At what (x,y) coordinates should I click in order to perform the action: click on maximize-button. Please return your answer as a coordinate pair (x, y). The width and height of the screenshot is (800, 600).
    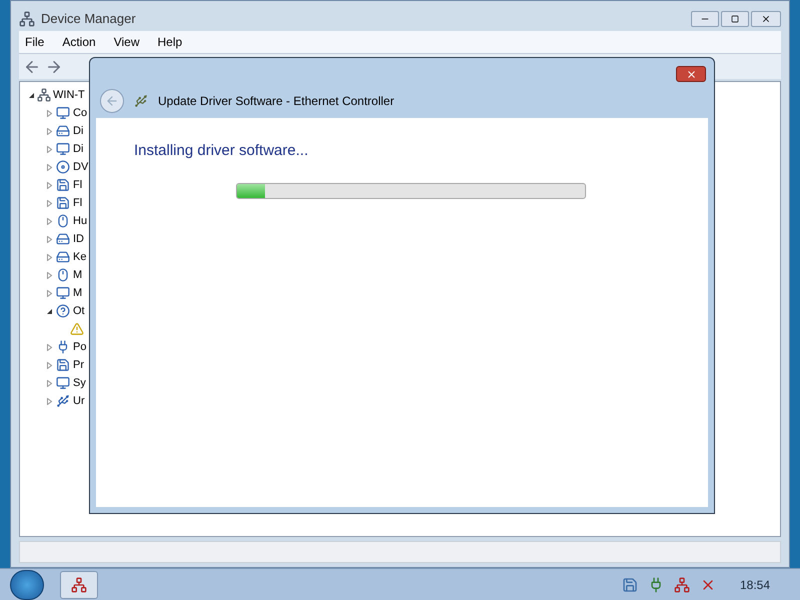
    Looking at the image, I should click on (735, 19).